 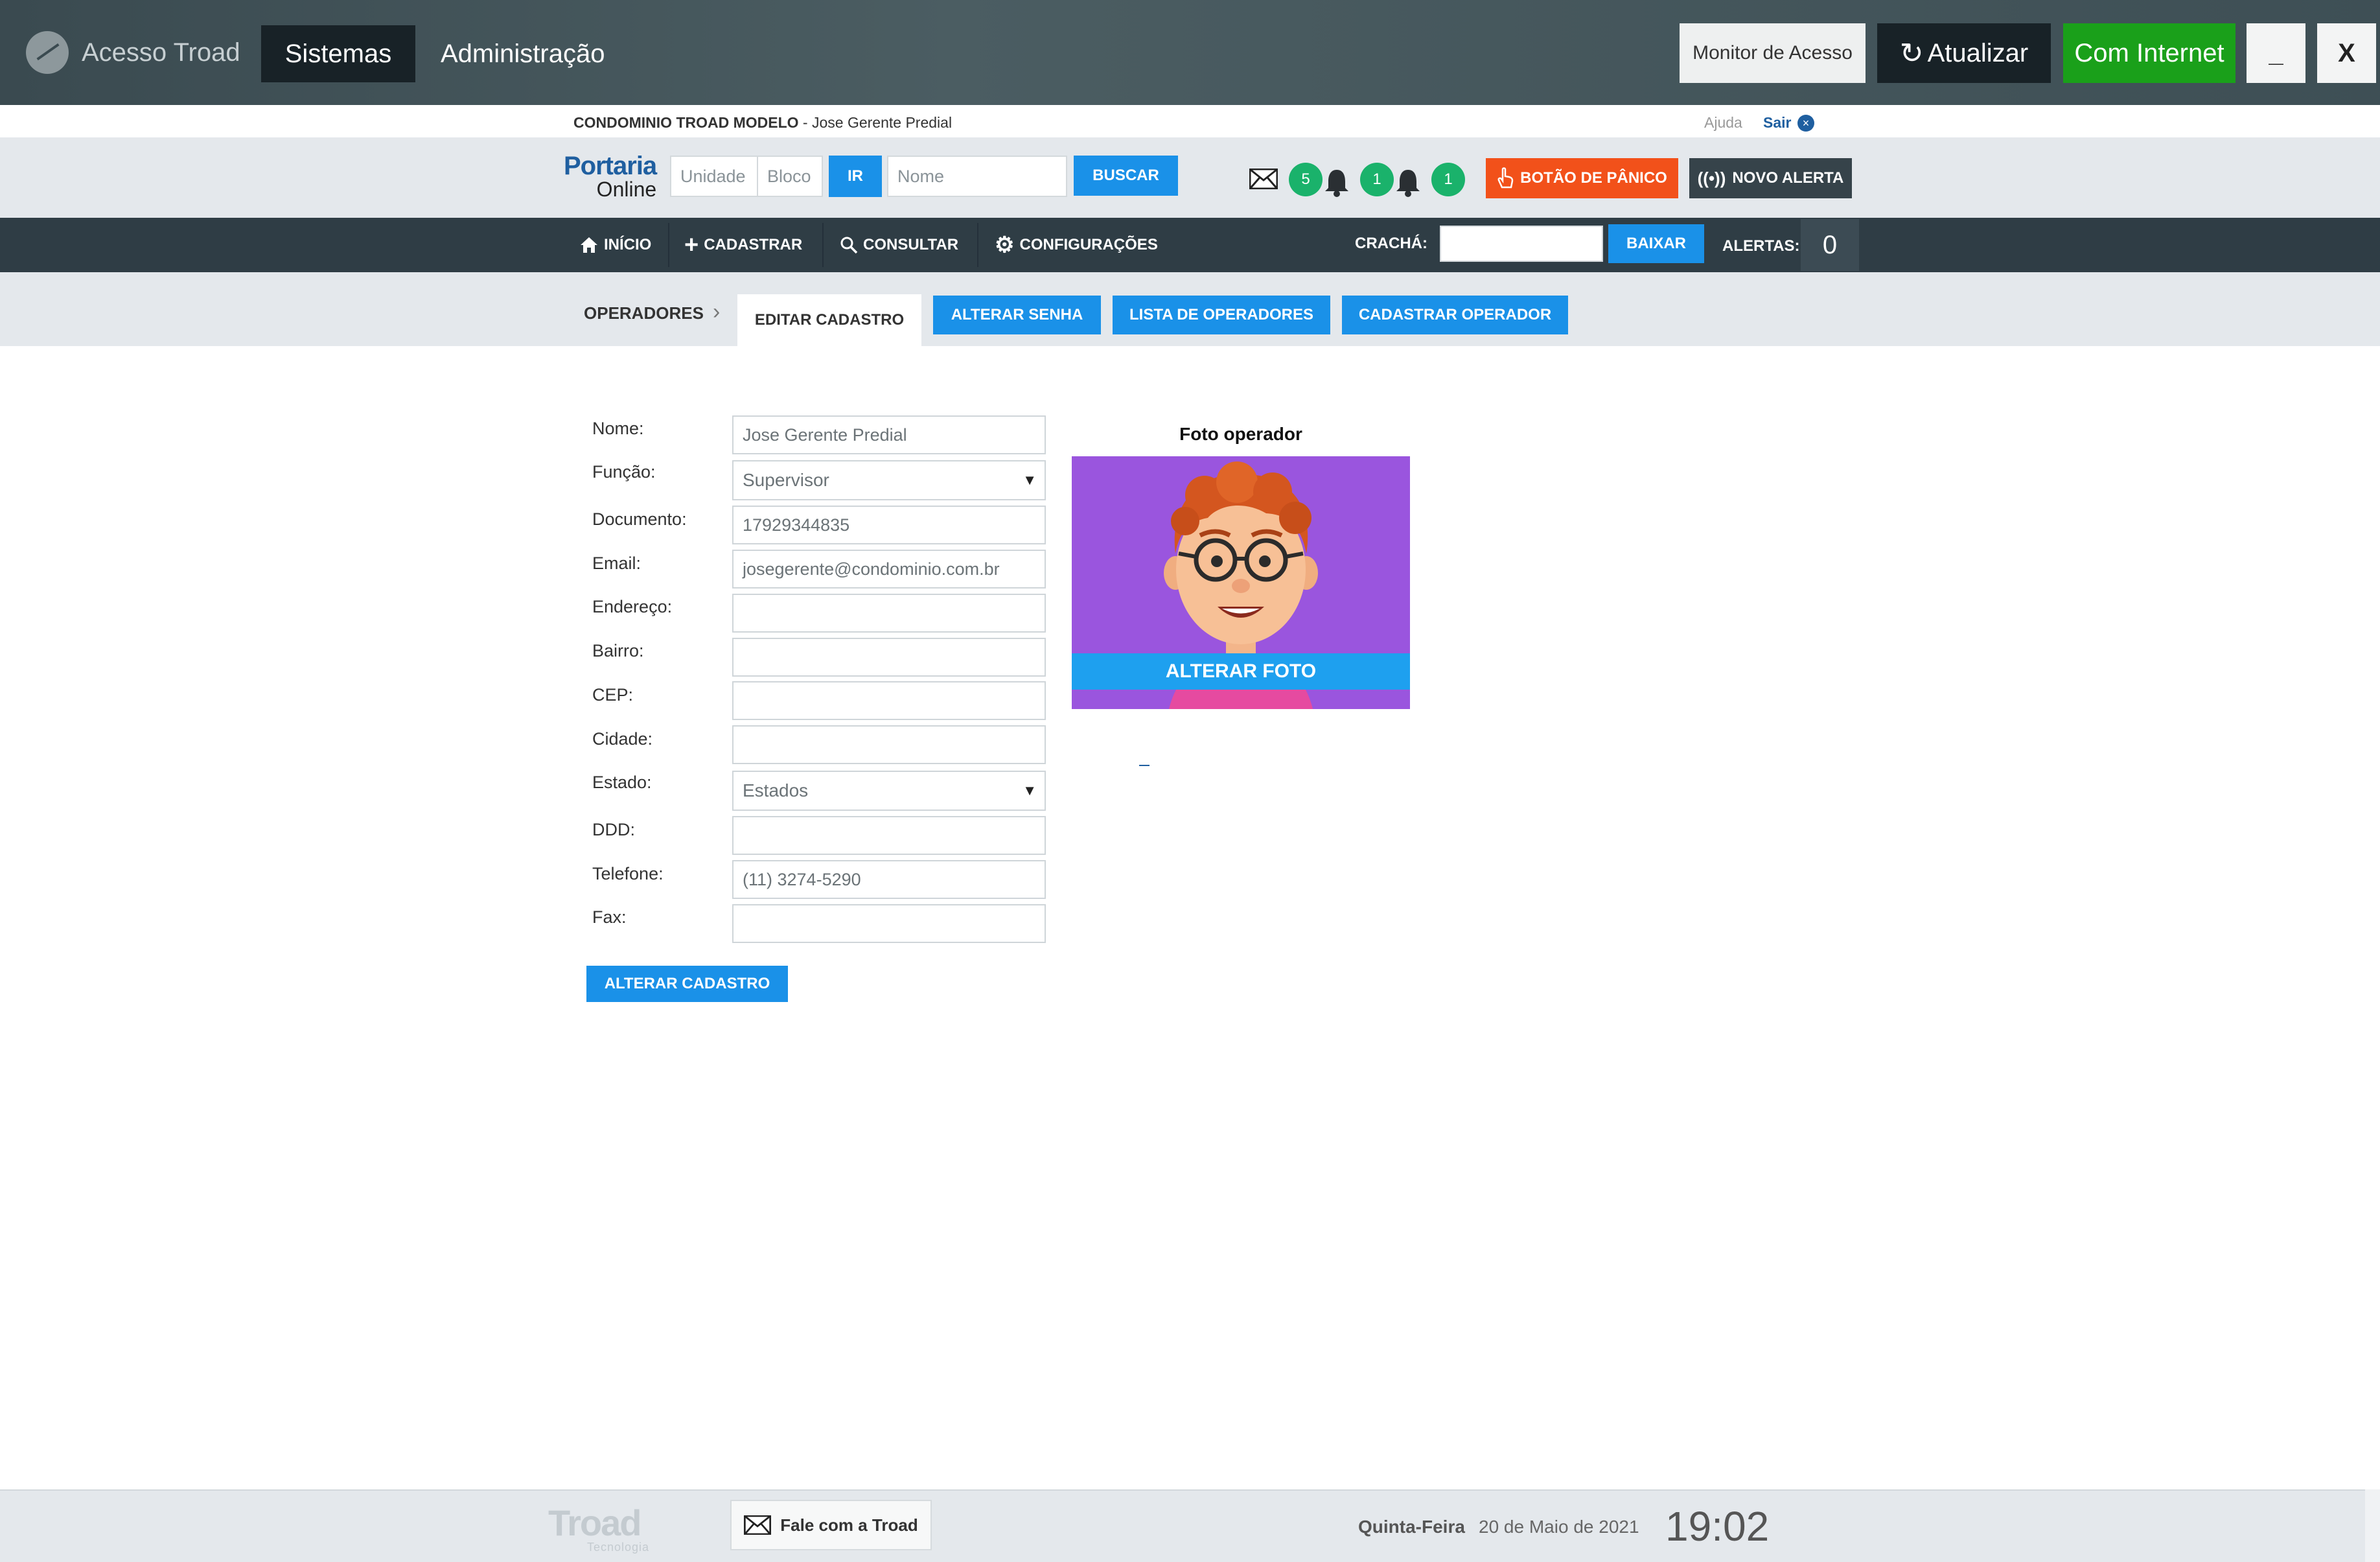 What do you see at coordinates (1306, 179) in the screenshot?
I see `messages-count-badge: 5` at bounding box center [1306, 179].